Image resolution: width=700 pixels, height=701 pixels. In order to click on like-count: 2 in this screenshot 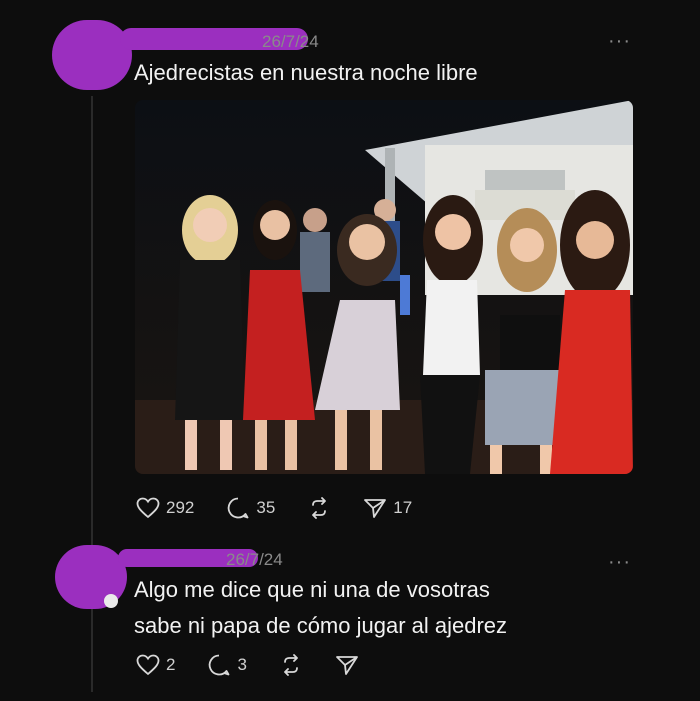, I will do `click(171, 664)`.